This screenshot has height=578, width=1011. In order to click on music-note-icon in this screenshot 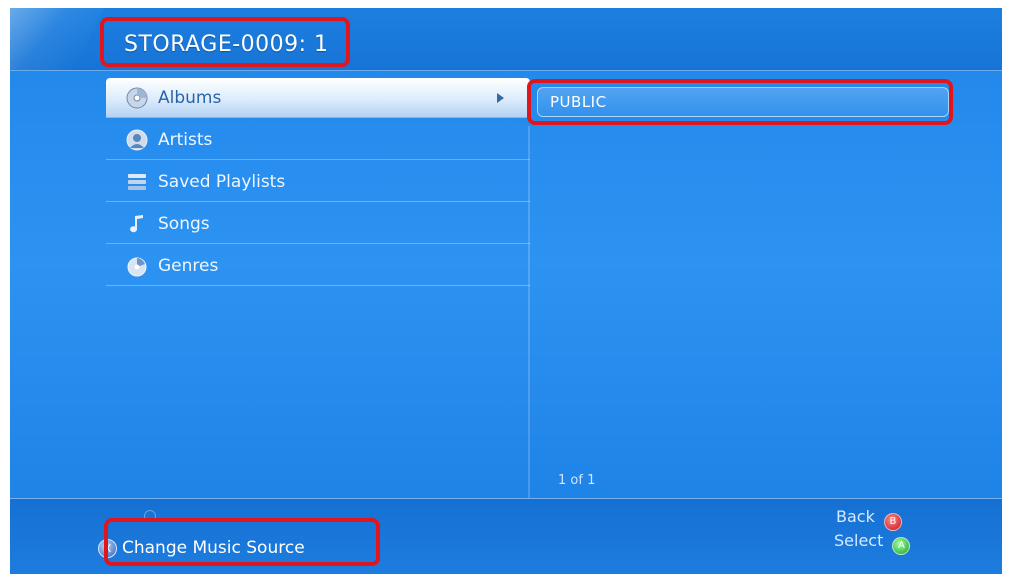, I will do `click(136, 224)`.